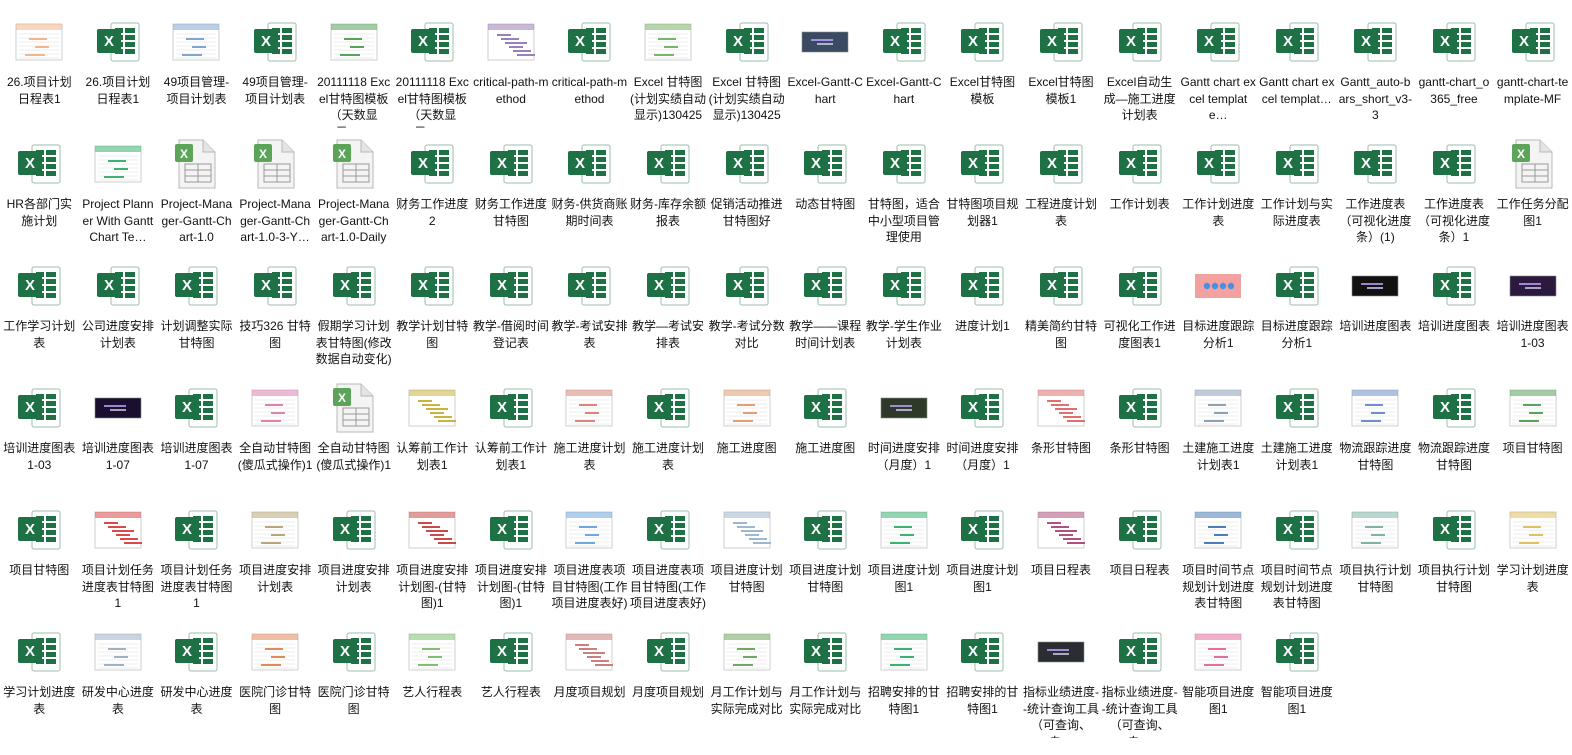 This screenshot has height=755, width=1572. I want to click on file-item: 物流跟踪进度甘特图, so click(1375, 433).